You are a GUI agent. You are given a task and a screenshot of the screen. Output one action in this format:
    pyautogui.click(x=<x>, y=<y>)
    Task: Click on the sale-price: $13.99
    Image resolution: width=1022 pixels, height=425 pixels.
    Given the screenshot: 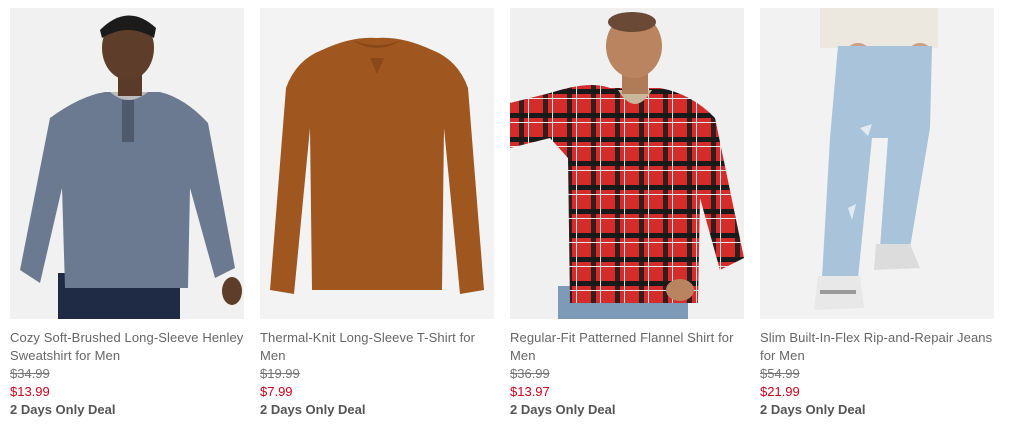 What is the action you would take?
    pyautogui.click(x=30, y=391)
    